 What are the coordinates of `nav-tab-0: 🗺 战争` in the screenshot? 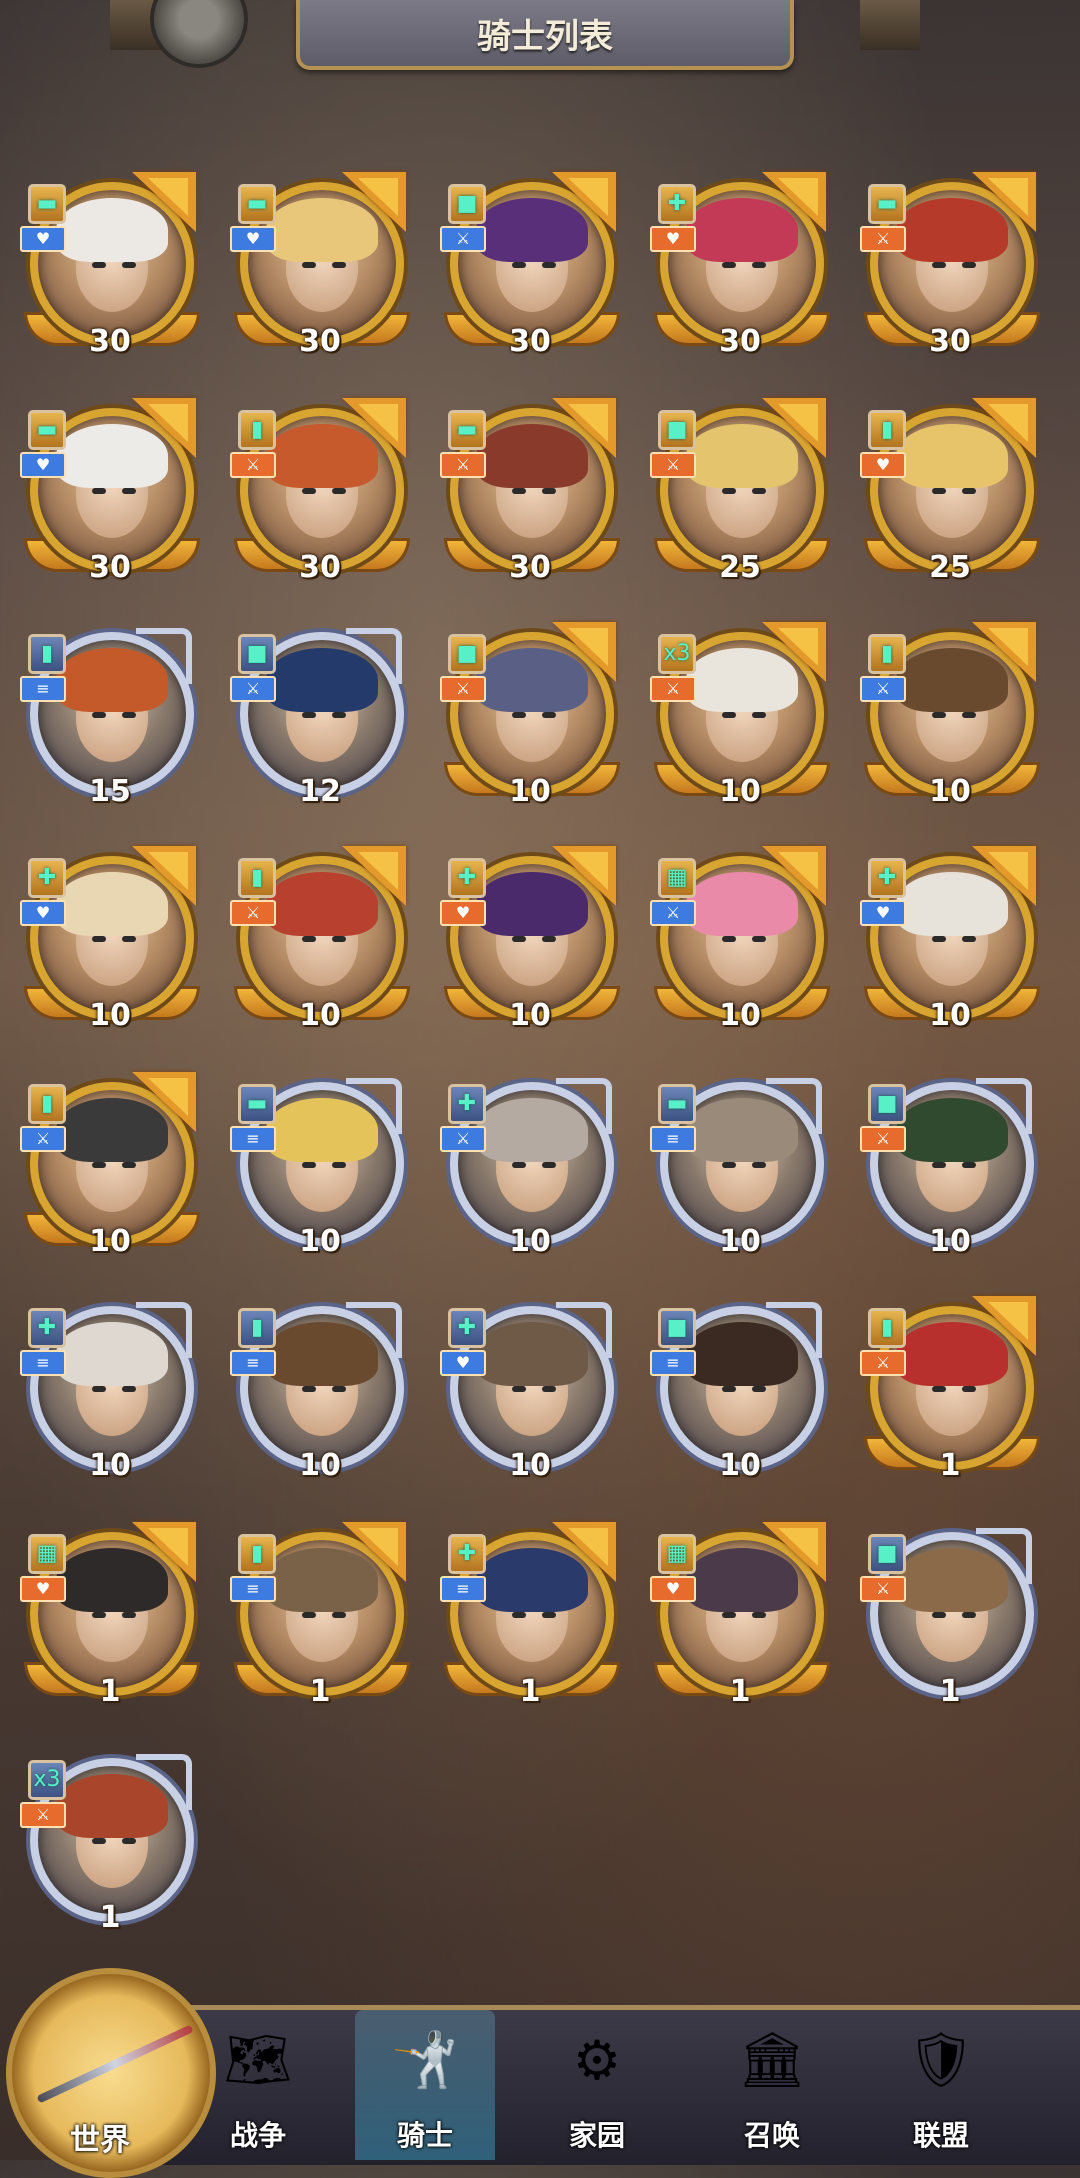 It's located at (258, 2085).